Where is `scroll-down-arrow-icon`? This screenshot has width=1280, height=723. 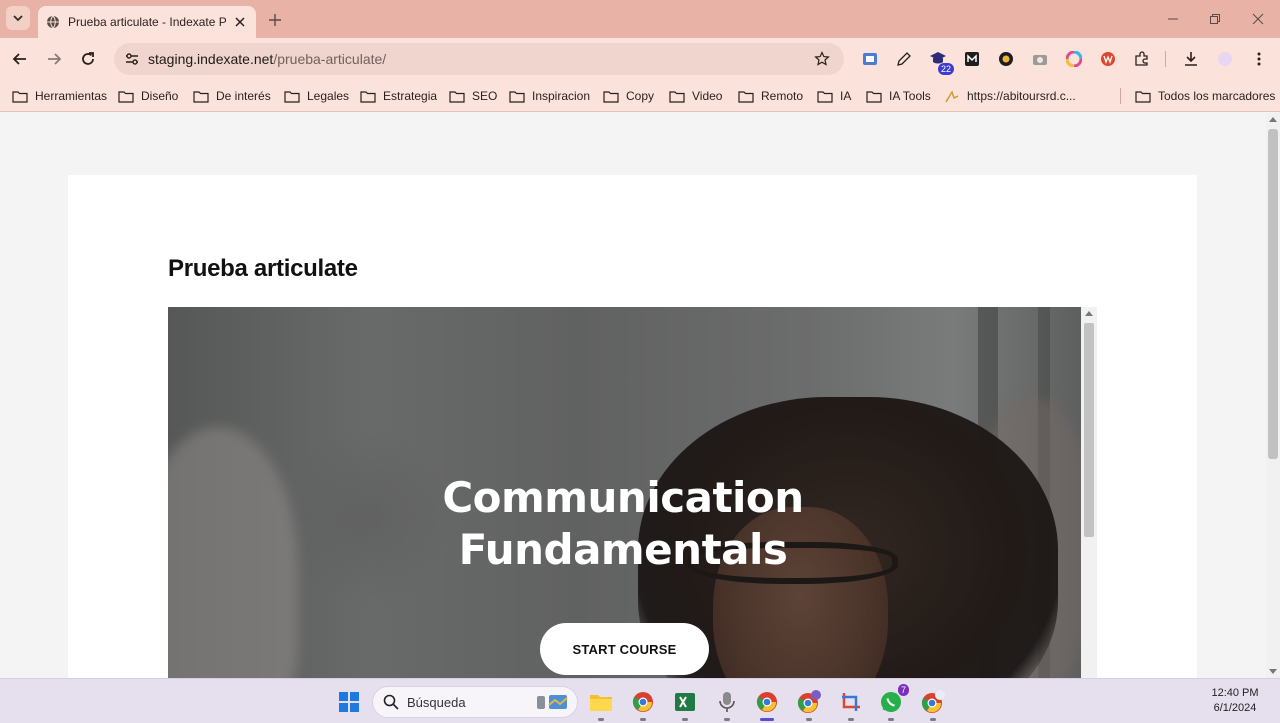
scroll-down-arrow-icon is located at coordinates (1273, 671).